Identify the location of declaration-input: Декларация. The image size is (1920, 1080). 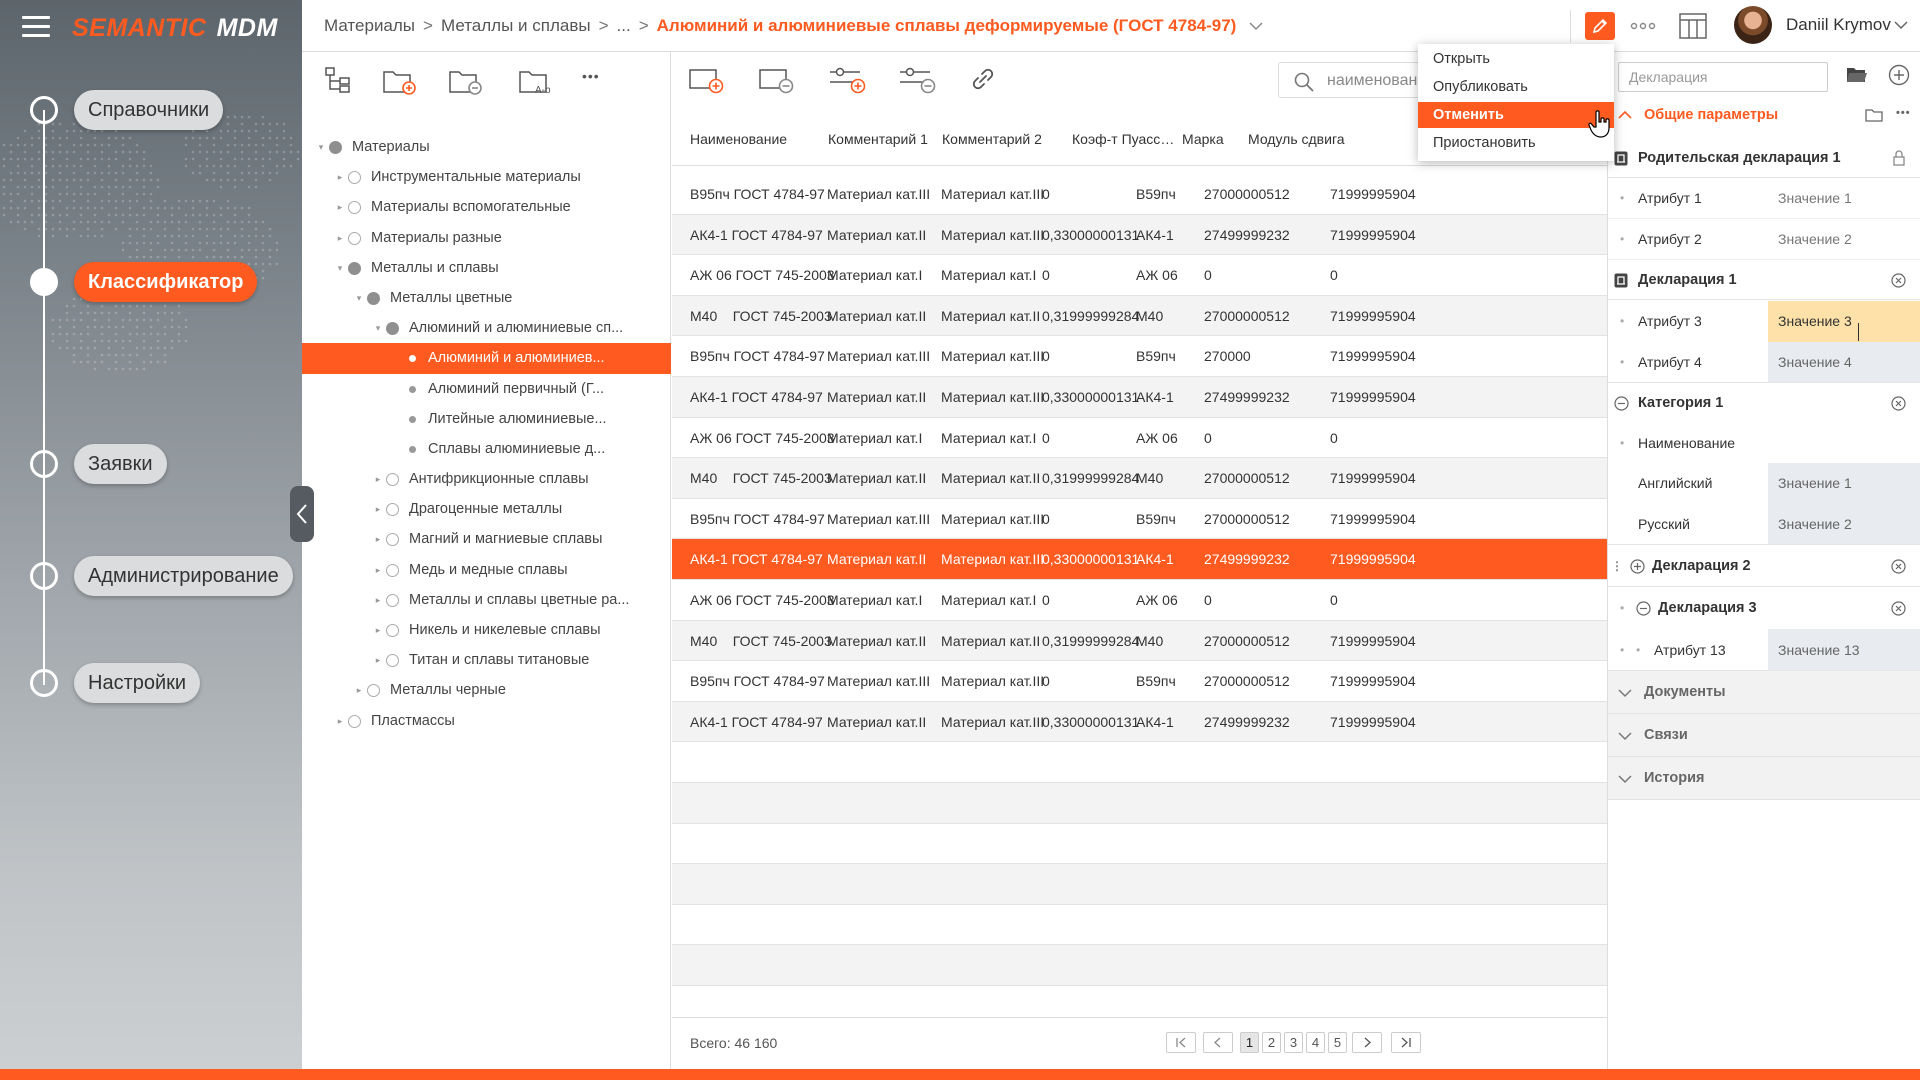
(1723, 77).